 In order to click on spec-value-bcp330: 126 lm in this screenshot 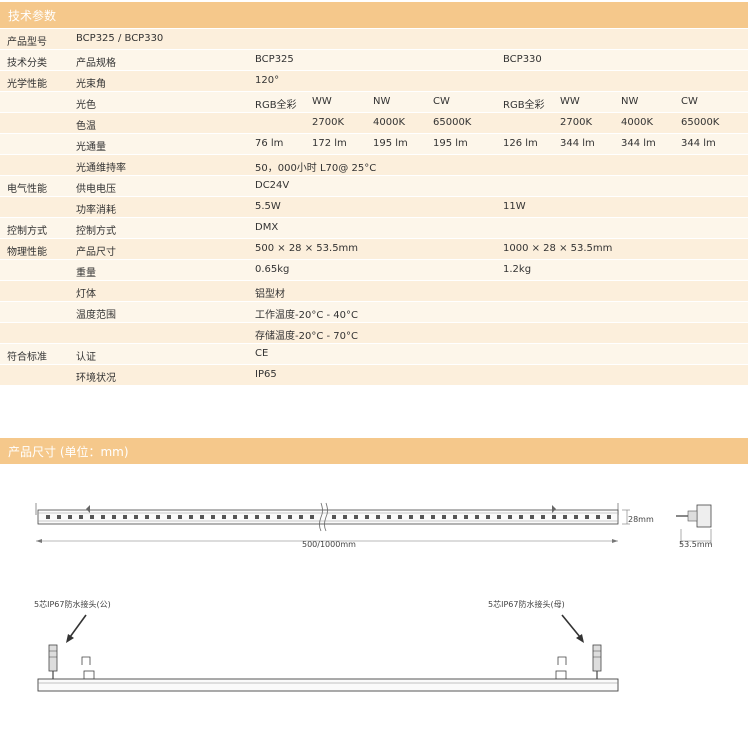, I will do `click(520, 143)`.